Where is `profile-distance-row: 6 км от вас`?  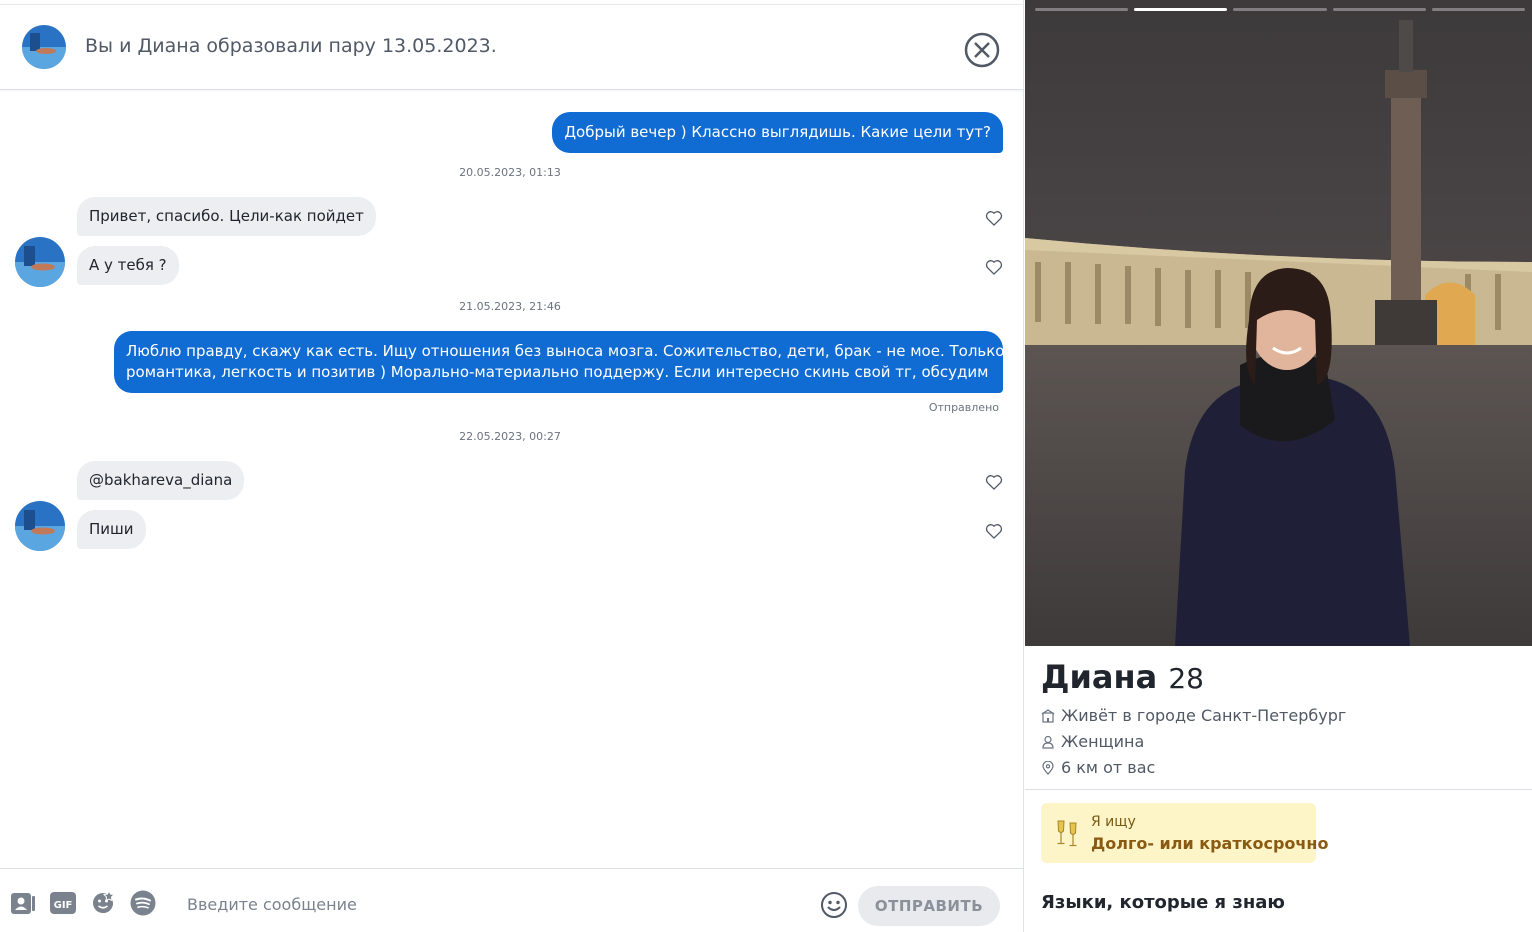
profile-distance-row: 6 км от вас is located at coordinates (1098, 767).